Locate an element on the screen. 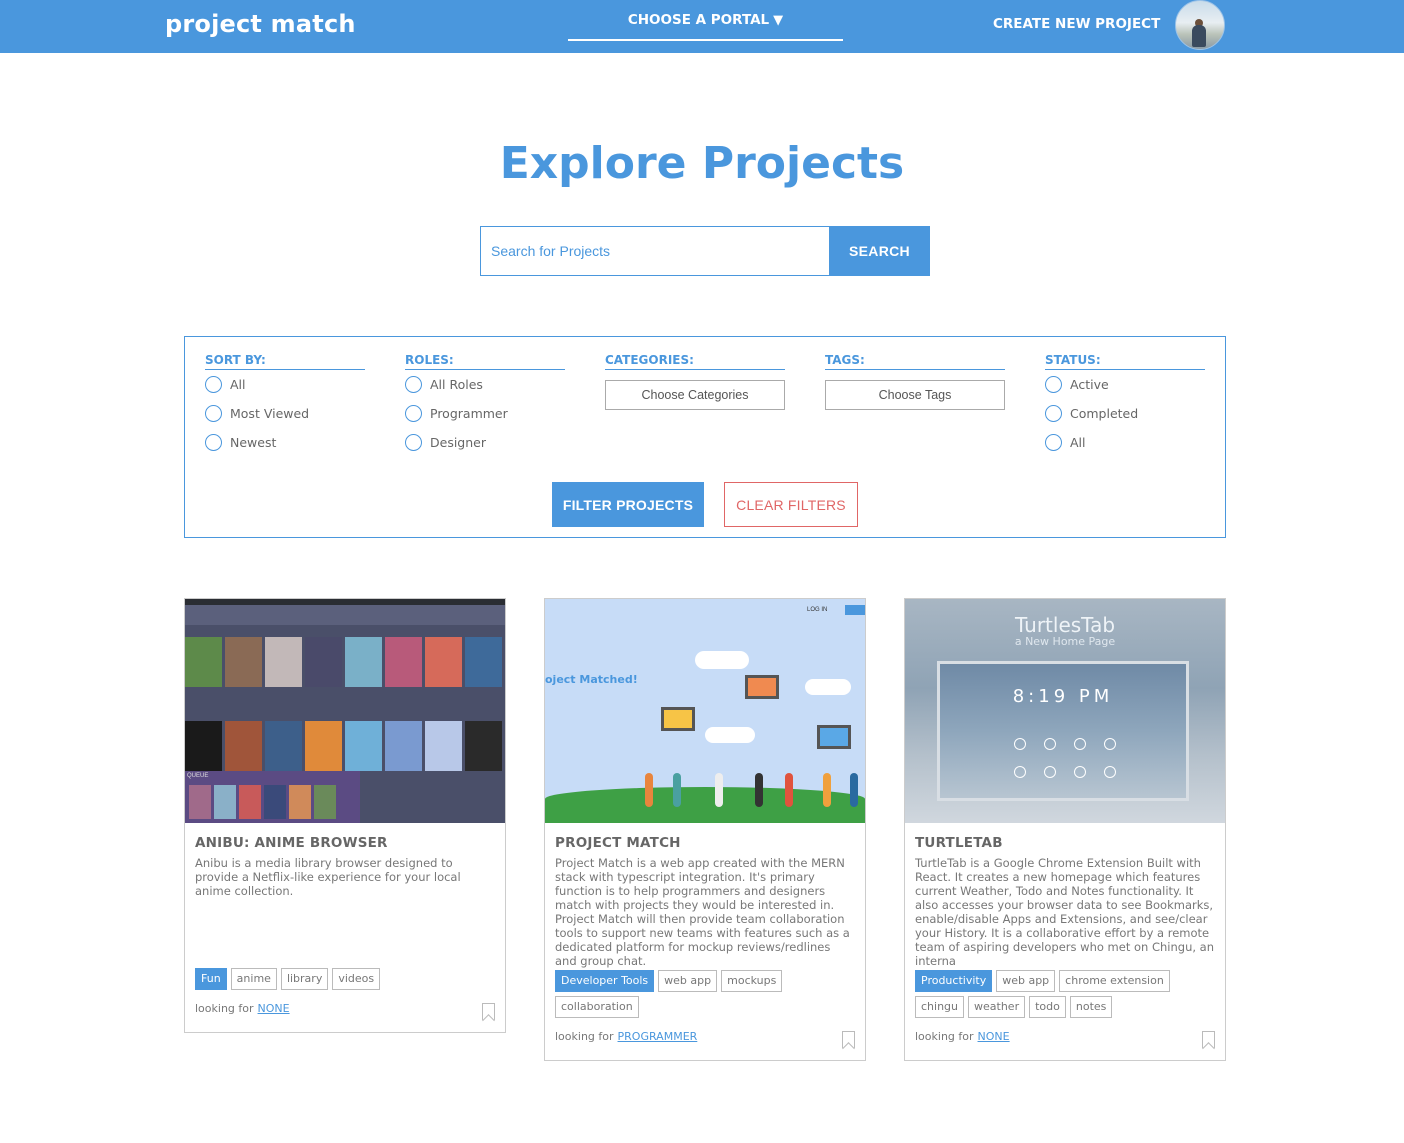 This screenshot has height=1143, width=1404. option-label: Active is located at coordinates (1089, 384).